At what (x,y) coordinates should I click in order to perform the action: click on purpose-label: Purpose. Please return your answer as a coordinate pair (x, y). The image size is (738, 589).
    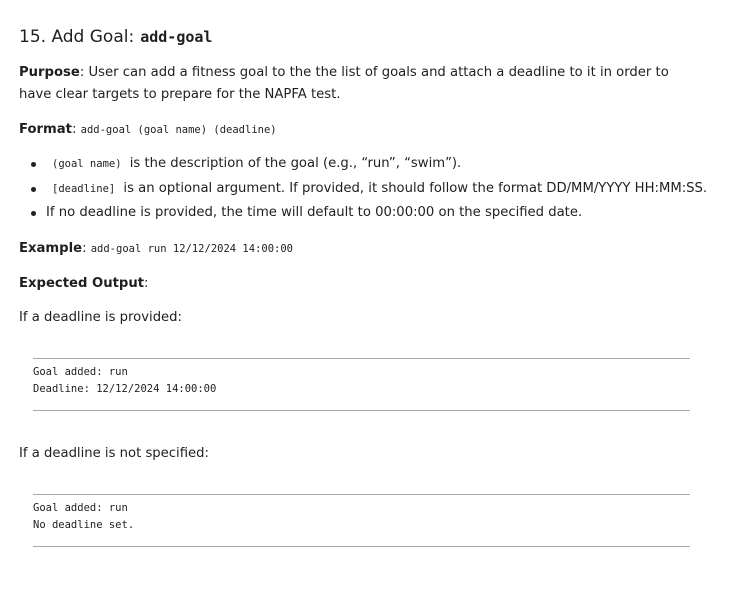
    Looking at the image, I should click on (49, 72).